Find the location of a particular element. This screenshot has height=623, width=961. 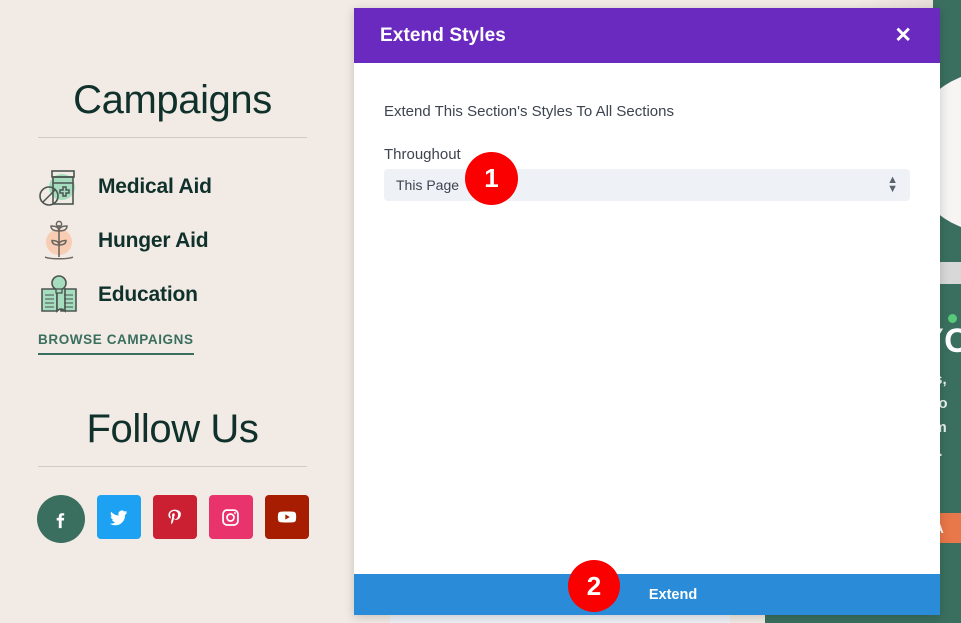

follow-us-title: Follow Us is located at coordinates (172, 429).